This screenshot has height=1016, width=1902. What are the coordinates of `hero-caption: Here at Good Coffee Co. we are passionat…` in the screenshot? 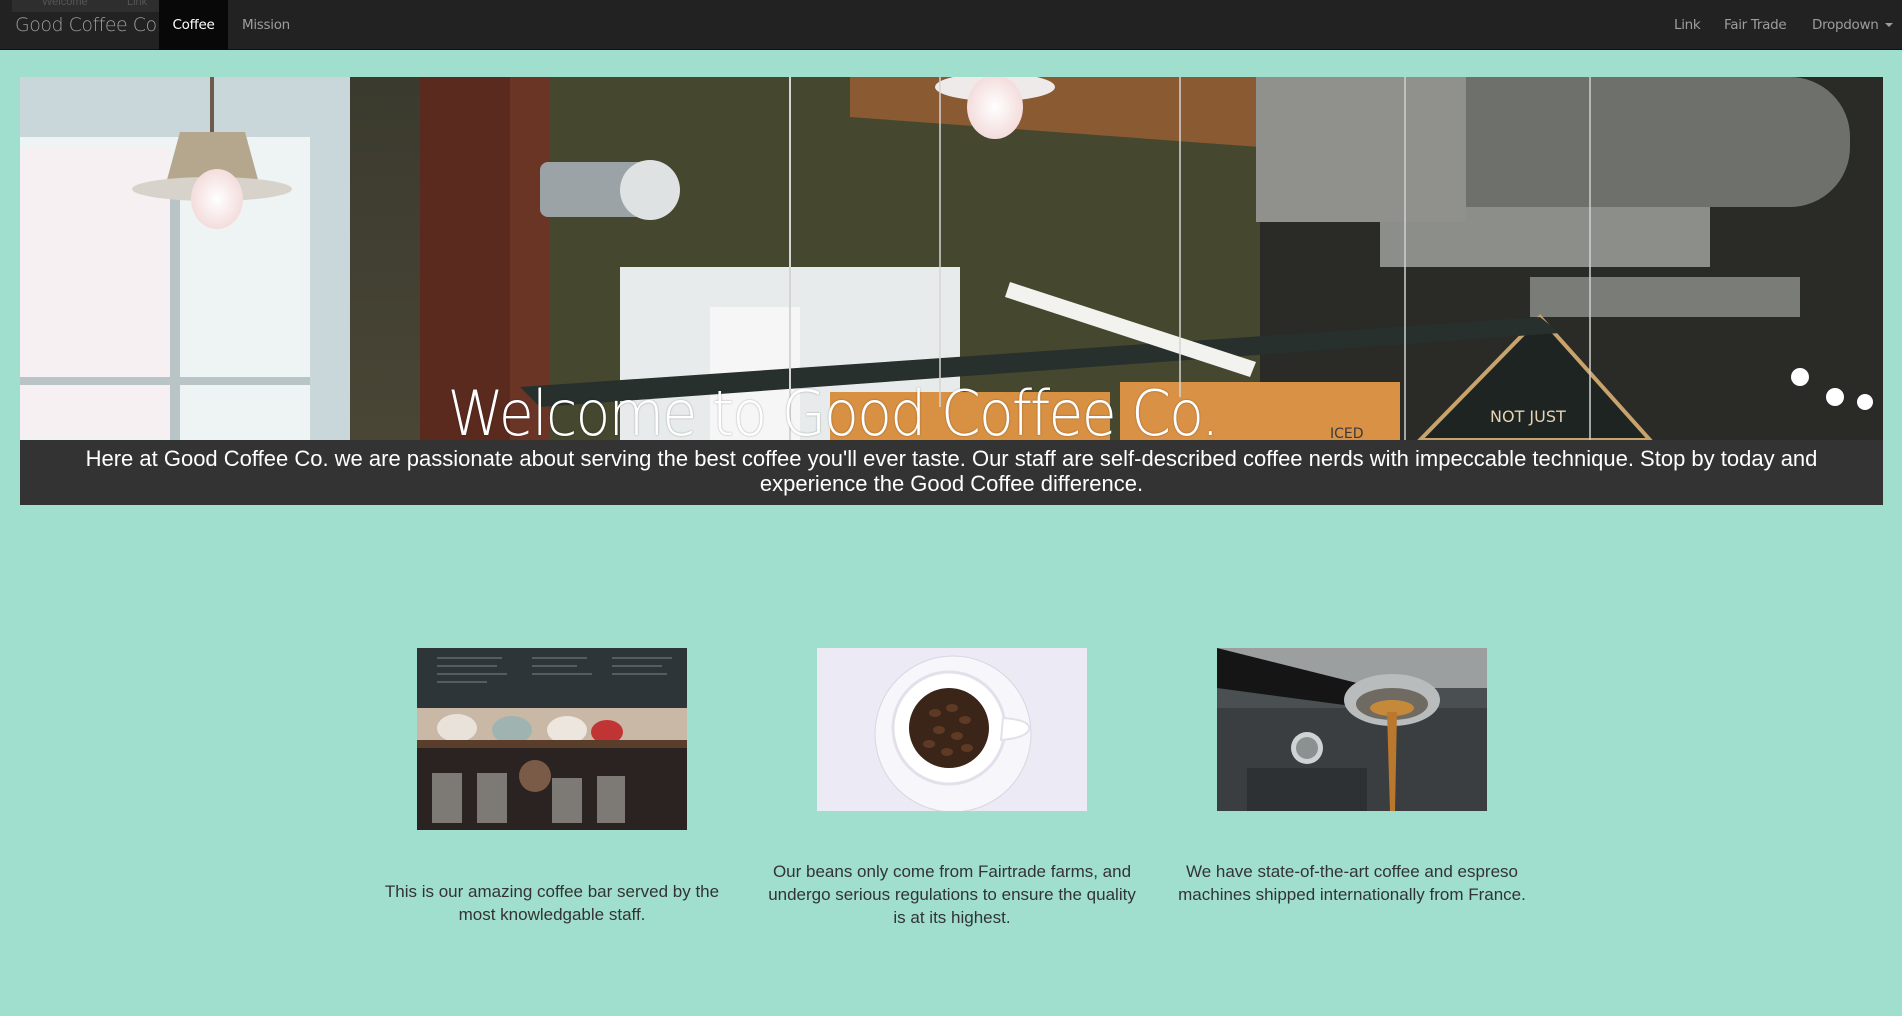 It's located at (951, 472).